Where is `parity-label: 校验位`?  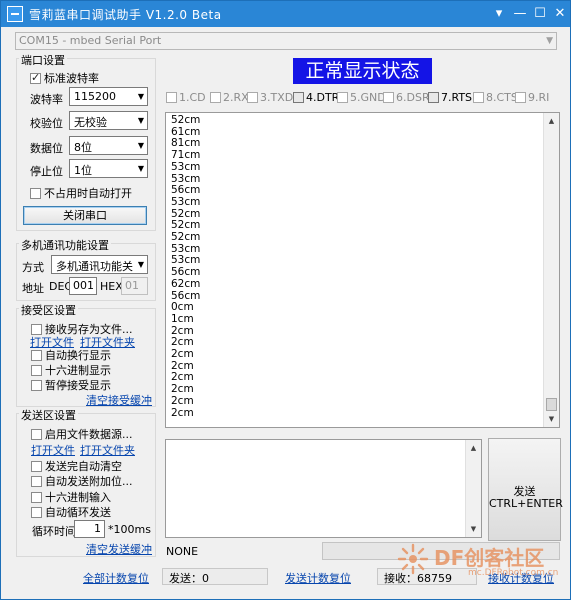
parity-label: 校验位 is located at coordinates (46, 123).